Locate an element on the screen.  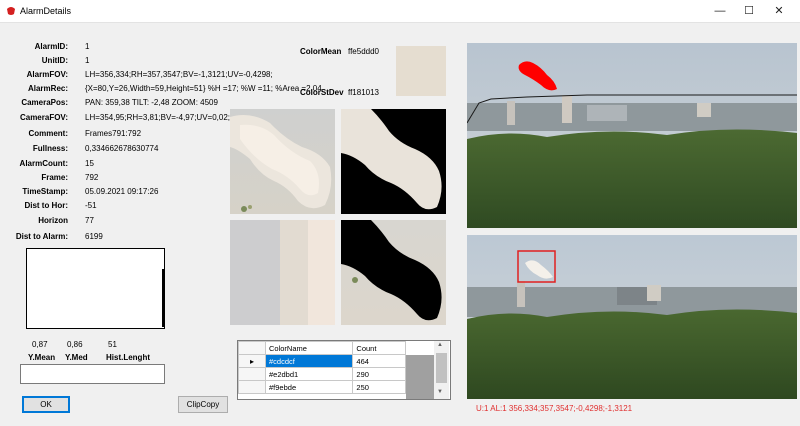
scroll-up-icon: ▲ is located at coordinates (440, 345).